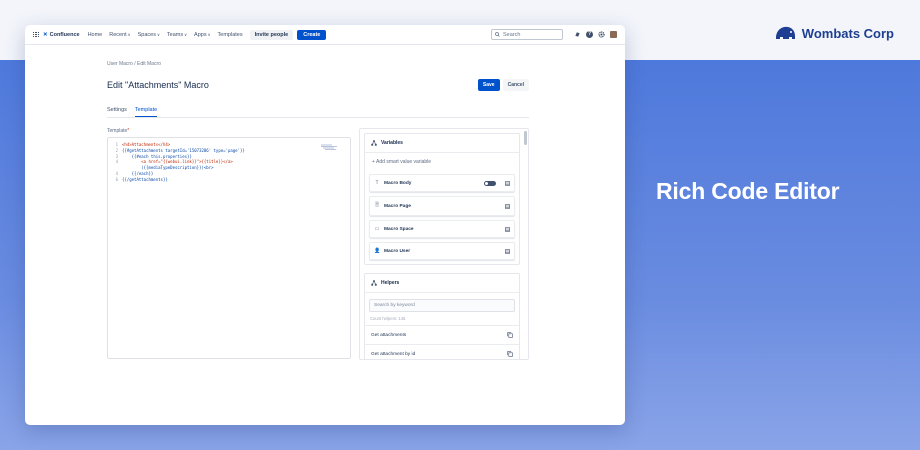 The height and width of the screenshot is (450, 920). I want to click on confluence-logo-icon: ✕, so click(45, 35).